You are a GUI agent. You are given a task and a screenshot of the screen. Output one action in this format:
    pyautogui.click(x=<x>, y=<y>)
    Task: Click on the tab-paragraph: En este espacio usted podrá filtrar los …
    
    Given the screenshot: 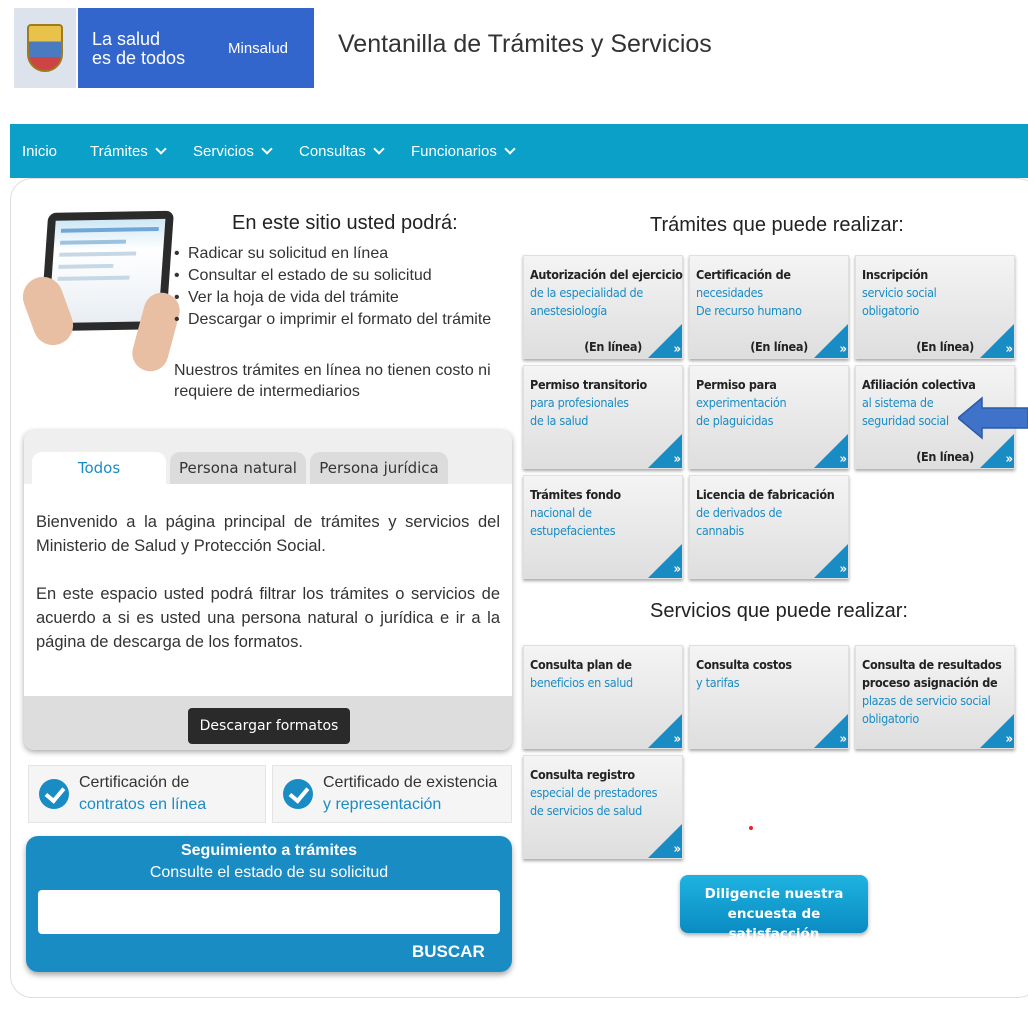 What is the action you would take?
    pyautogui.click(x=268, y=618)
    